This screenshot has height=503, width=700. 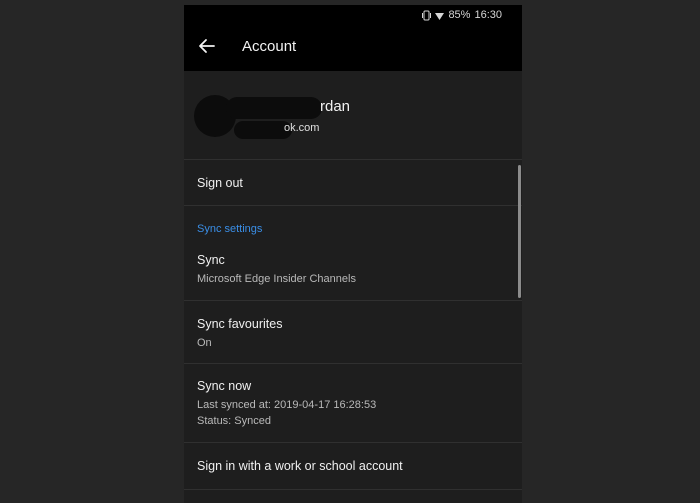 What do you see at coordinates (302, 128) in the screenshot?
I see `account-email: ok.com` at bounding box center [302, 128].